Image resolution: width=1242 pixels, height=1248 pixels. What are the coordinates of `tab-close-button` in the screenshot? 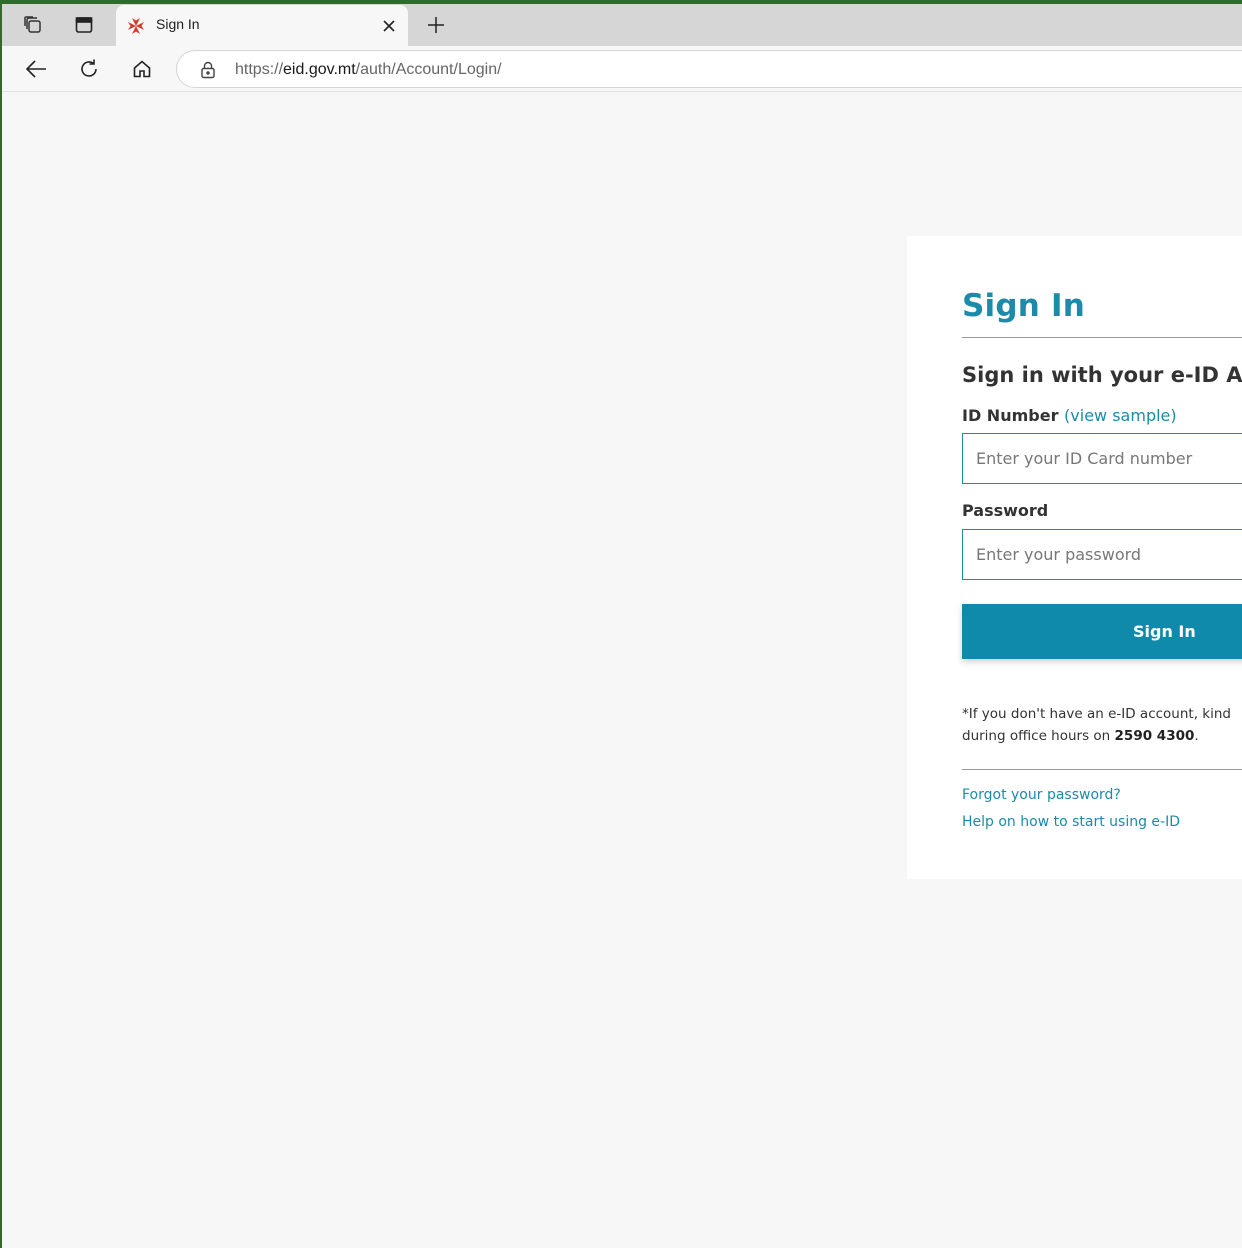 It's located at (389, 26).